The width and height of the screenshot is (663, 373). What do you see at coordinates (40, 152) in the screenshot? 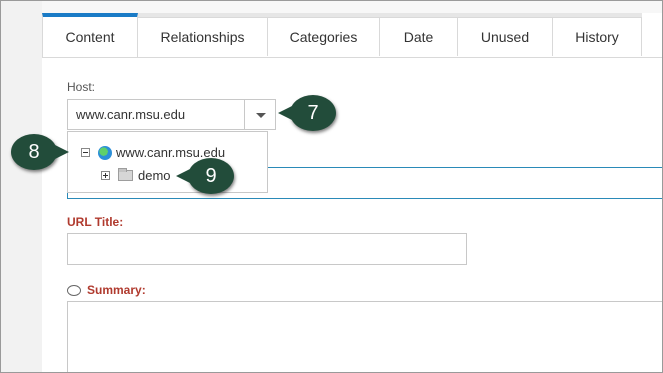
I see `callout-8: 8` at bounding box center [40, 152].